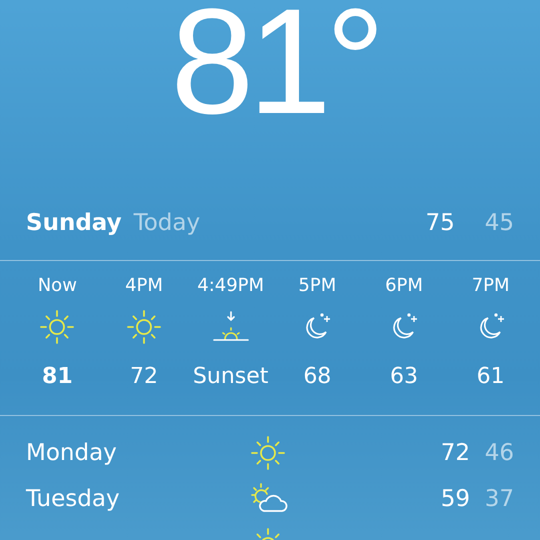  I want to click on hour-label: 4:49PM, so click(230, 285).